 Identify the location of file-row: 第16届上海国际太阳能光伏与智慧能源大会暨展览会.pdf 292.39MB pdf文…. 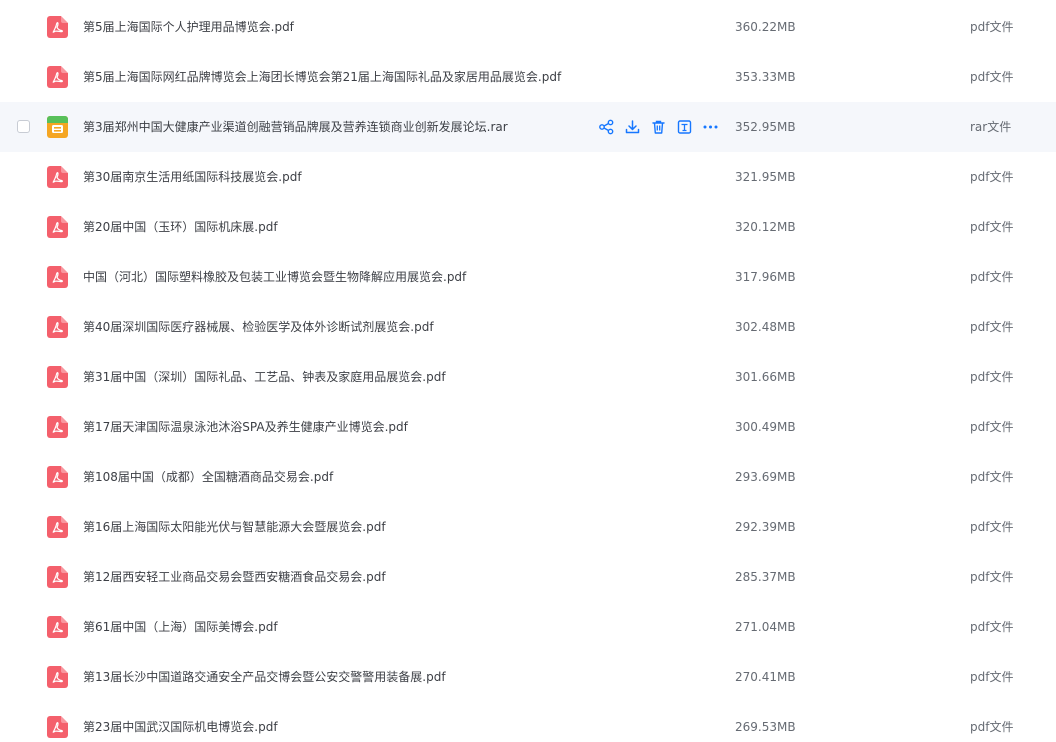
(528, 527).